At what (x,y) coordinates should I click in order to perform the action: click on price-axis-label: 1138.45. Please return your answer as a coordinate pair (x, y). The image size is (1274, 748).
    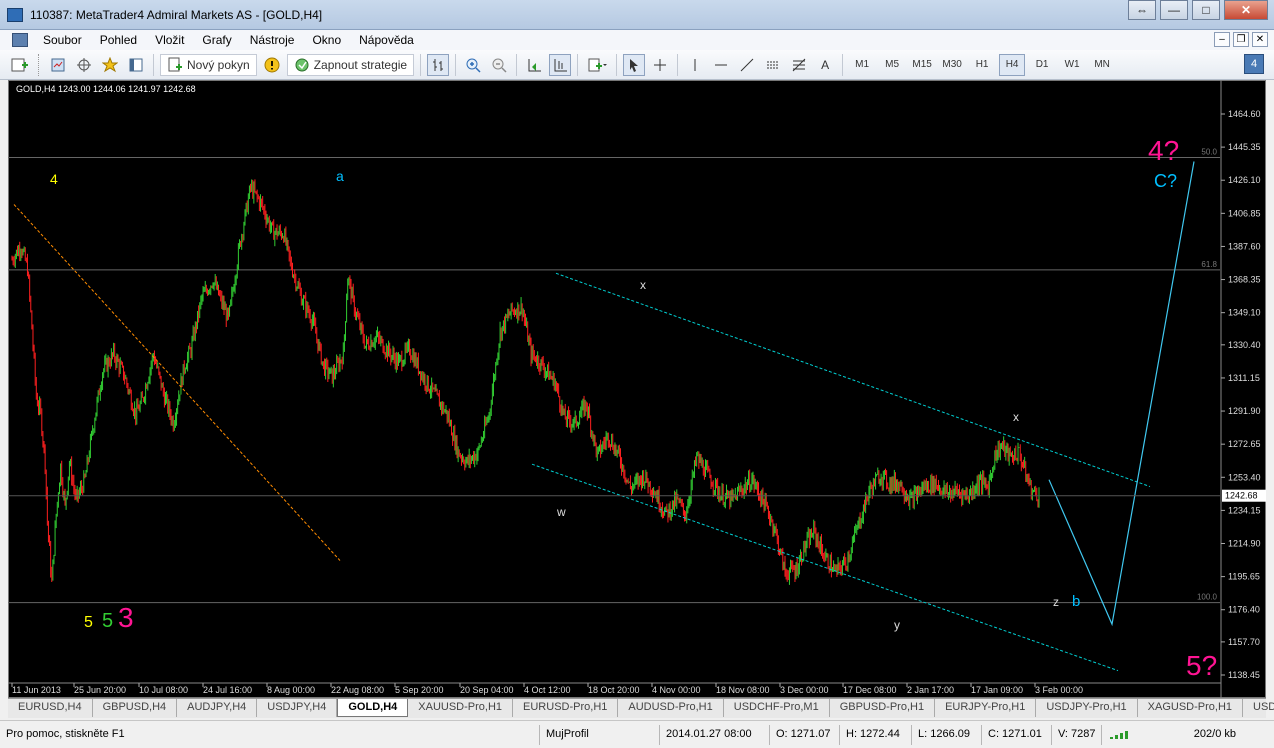
    Looking at the image, I should click on (1244, 675).